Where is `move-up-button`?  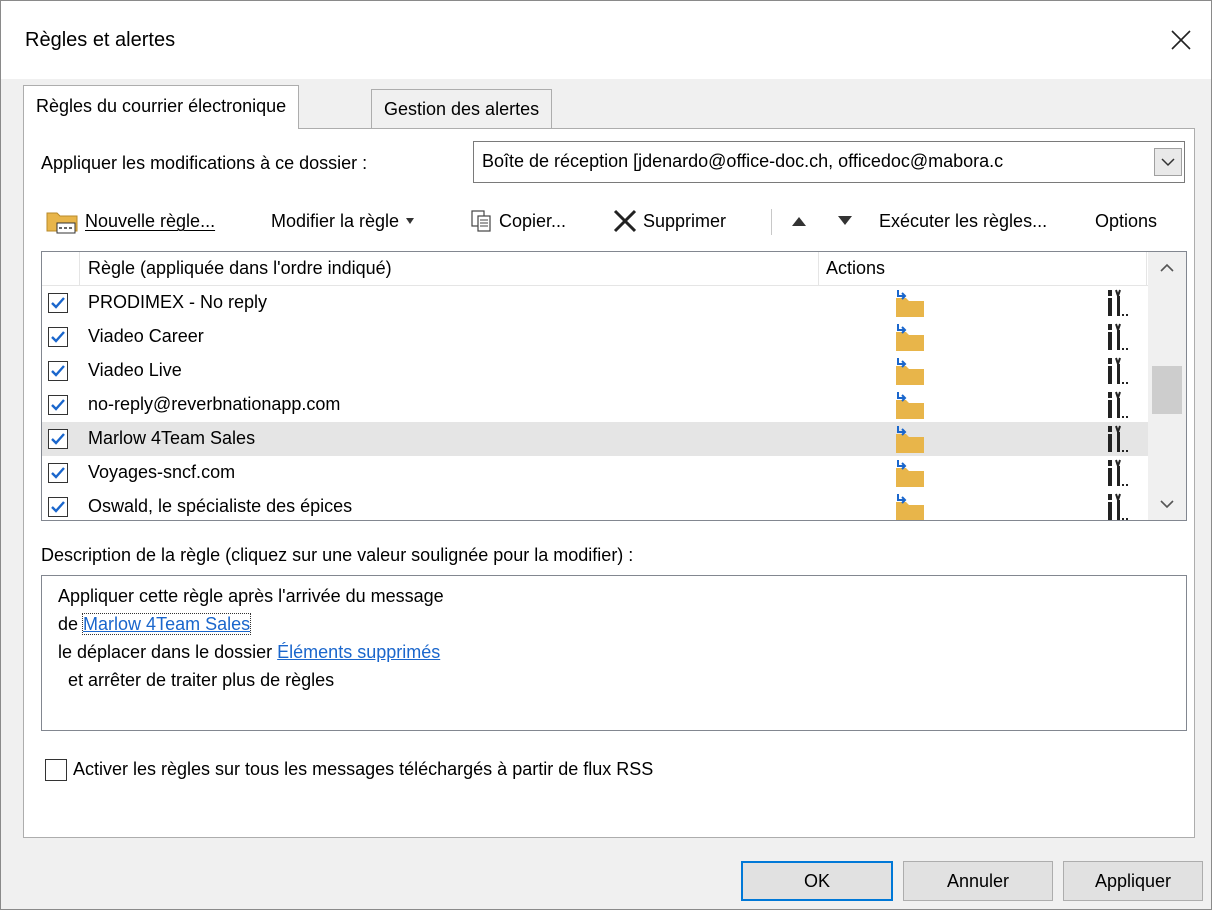
move-up-button is located at coordinates (799, 221).